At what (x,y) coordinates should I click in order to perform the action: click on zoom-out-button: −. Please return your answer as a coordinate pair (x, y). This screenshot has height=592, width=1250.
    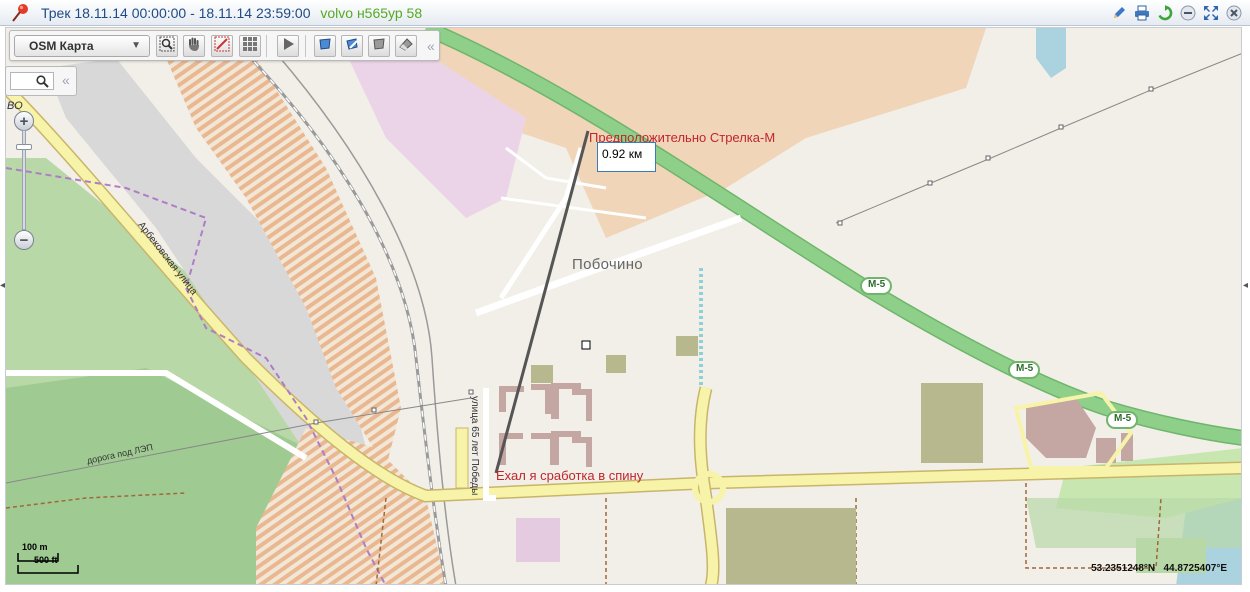
    Looking at the image, I should click on (24, 240).